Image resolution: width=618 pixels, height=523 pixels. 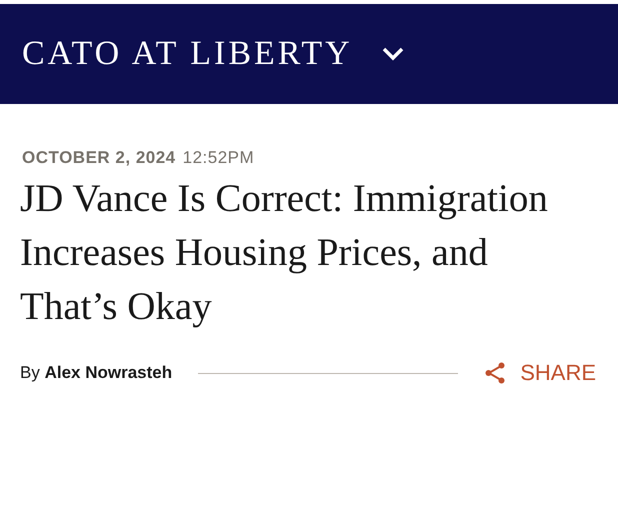 What do you see at coordinates (96, 373) in the screenshot?
I see `author-byline: By Alex Nowrasteh` at bounding box center [96, 373].